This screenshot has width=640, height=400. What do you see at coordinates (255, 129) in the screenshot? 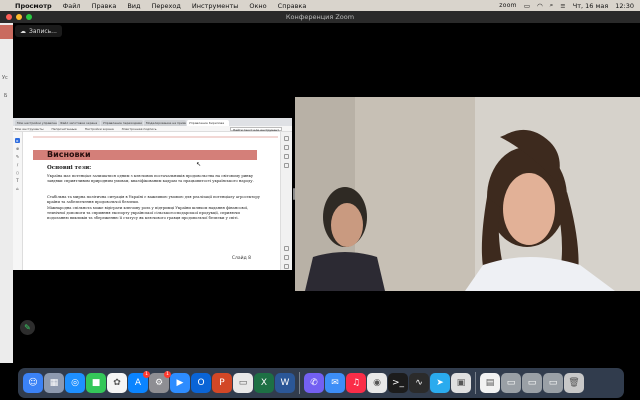
I see `shared-find-box: Найти текст или инструмент` at bounding box center [255, 129].